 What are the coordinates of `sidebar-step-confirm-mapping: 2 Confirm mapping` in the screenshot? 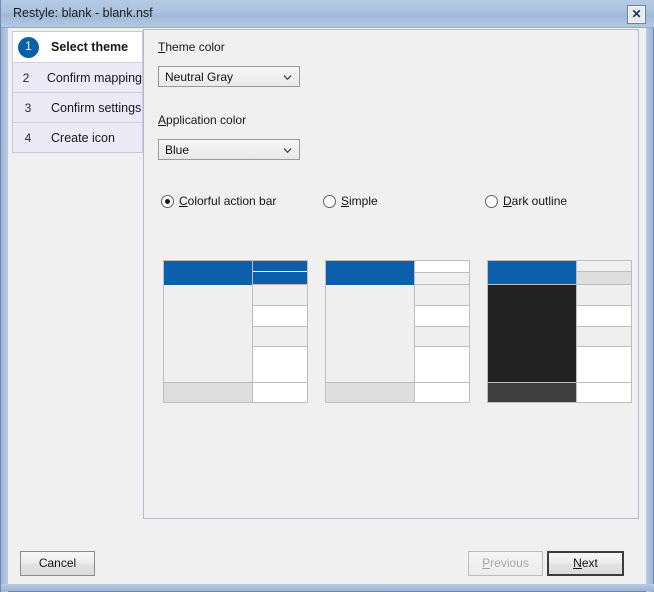 It's located at (77, 77).